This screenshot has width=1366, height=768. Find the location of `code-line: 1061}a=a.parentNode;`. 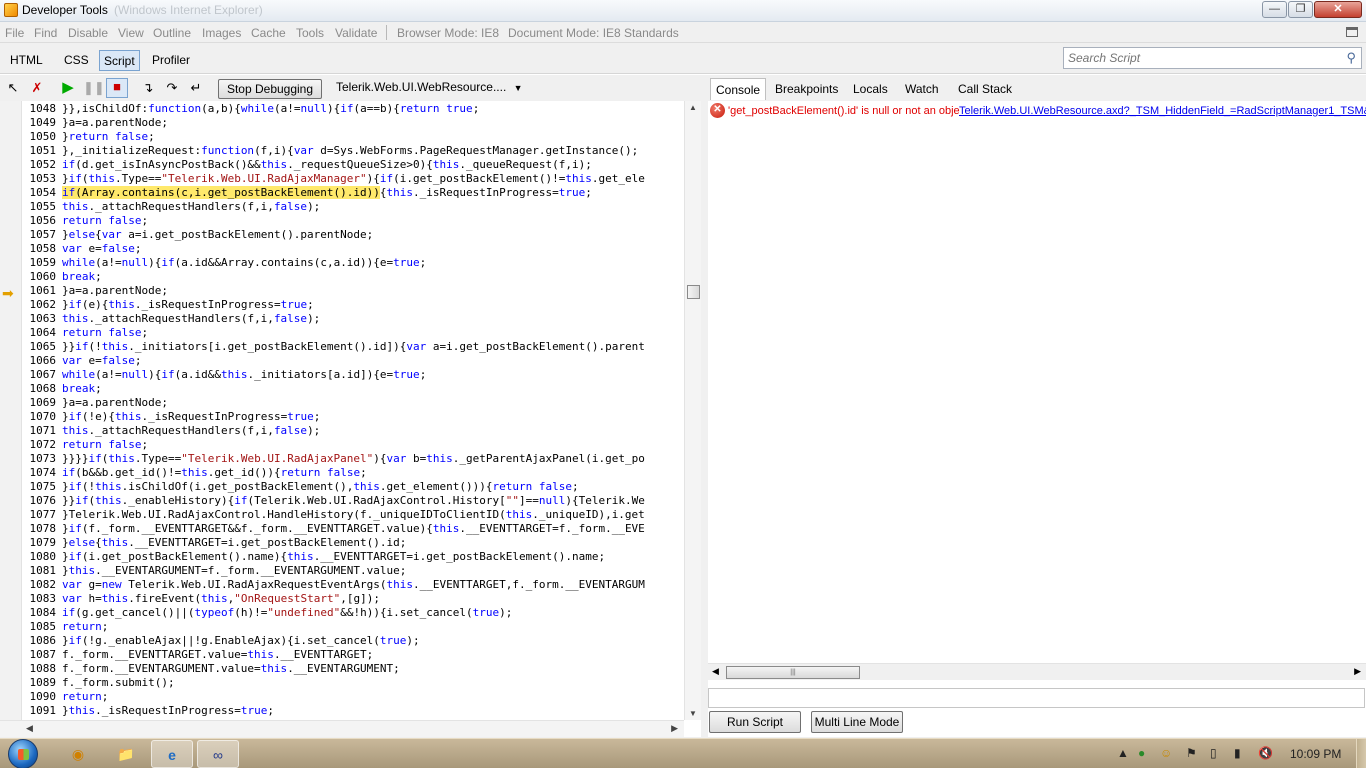

code-line: 1061}a=a.parentNode; is located at coordinates (353, 291).